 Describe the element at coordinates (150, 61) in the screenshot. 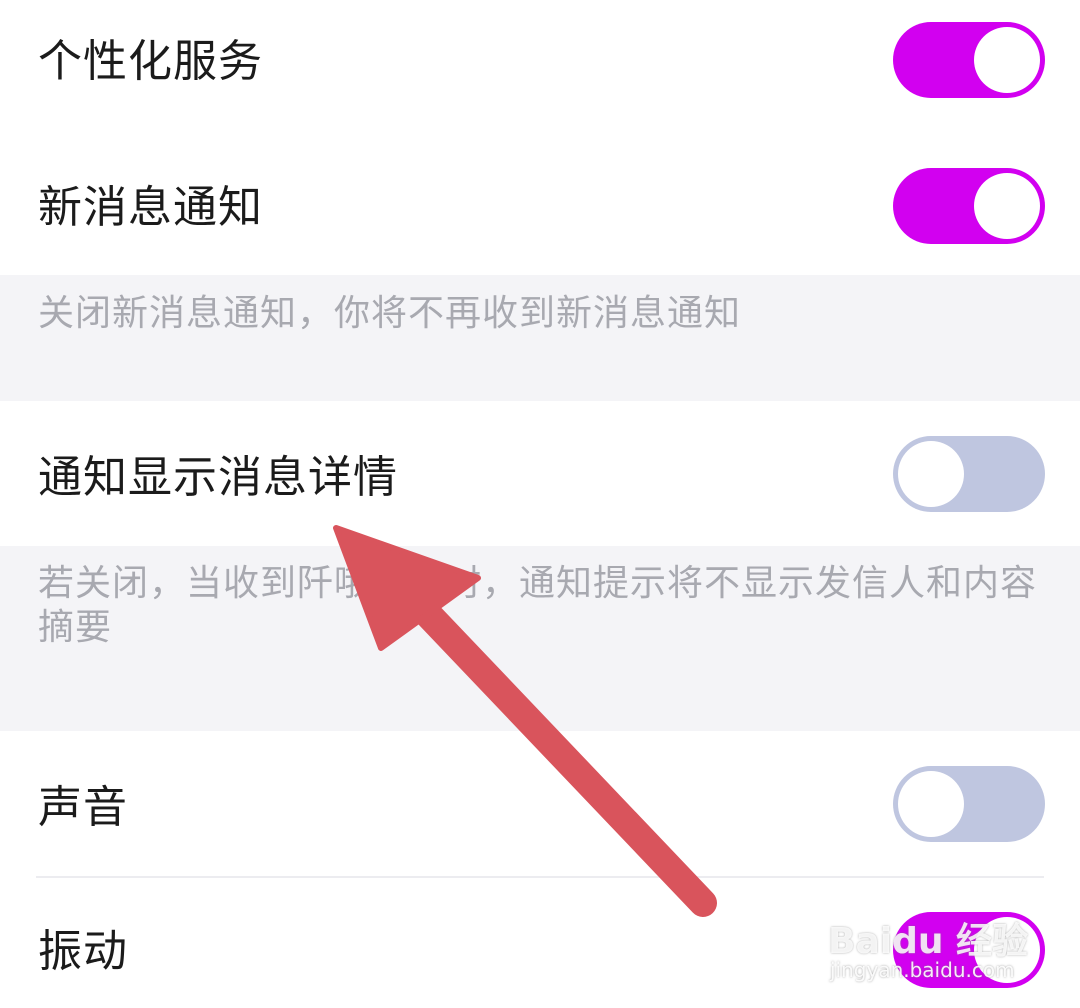

I see `personalized-service-label: 个性化服务` at that location.